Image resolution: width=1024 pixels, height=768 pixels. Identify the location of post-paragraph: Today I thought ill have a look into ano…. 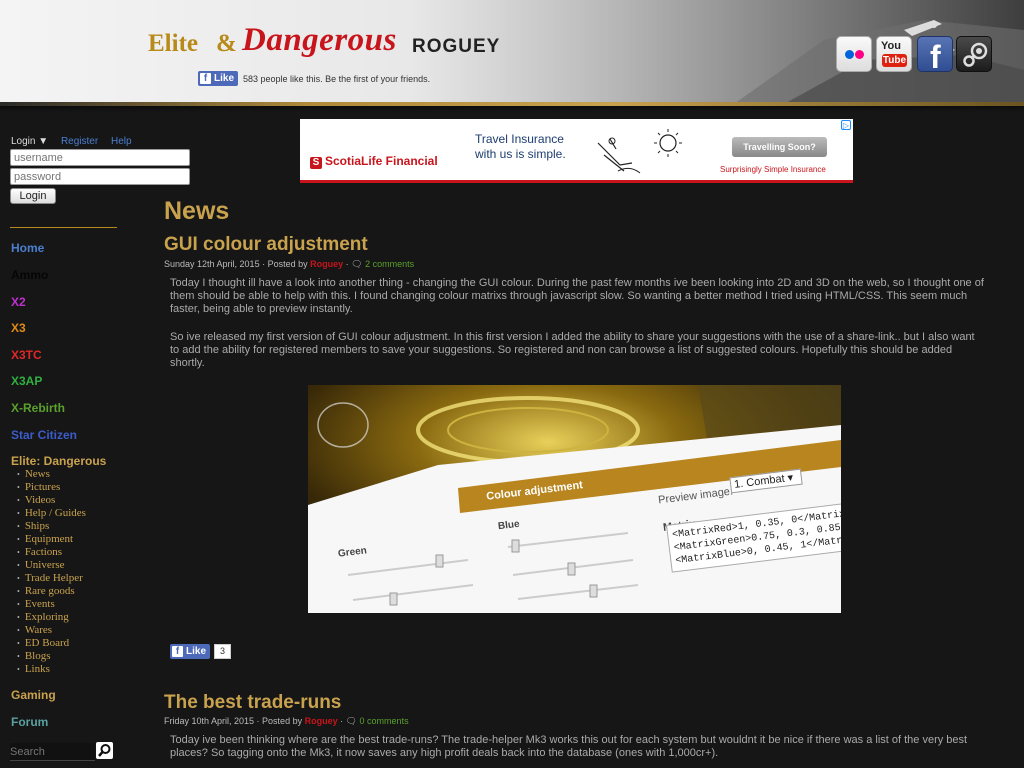
(577, 296).